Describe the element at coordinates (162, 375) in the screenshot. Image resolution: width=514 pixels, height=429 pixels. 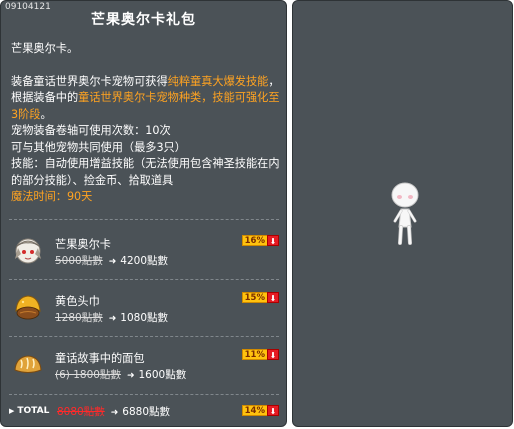
I see `sale-price: 1600點數` at that location.